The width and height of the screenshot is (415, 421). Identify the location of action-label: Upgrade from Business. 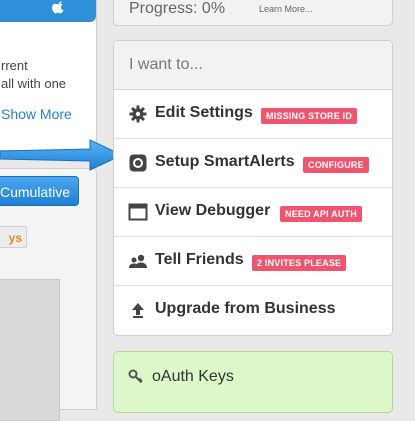
(245, 308).